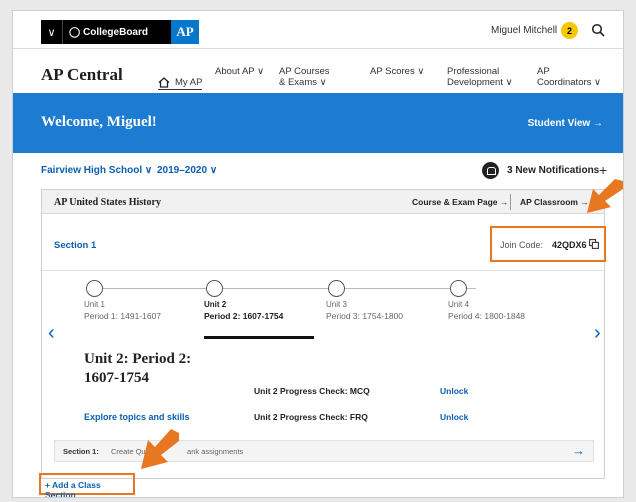  What do you see at coordinates (460, 202) in the screenshot?
I see `course-exam-page-link: Course & Exam Page →` at bounding box center [460, 202].